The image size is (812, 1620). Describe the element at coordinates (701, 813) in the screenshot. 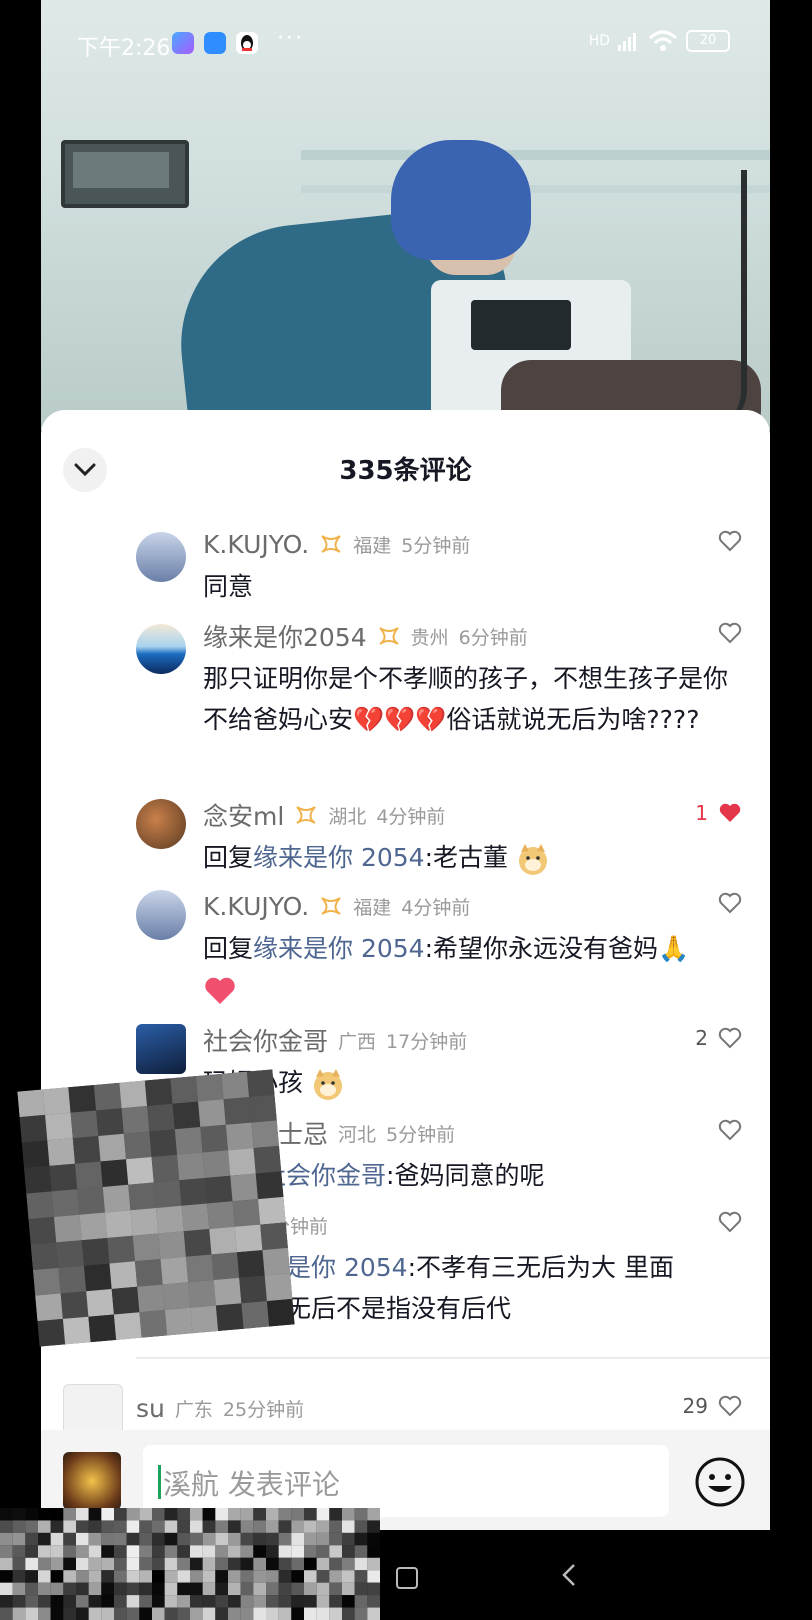

I see `like-count: 1` at that location.